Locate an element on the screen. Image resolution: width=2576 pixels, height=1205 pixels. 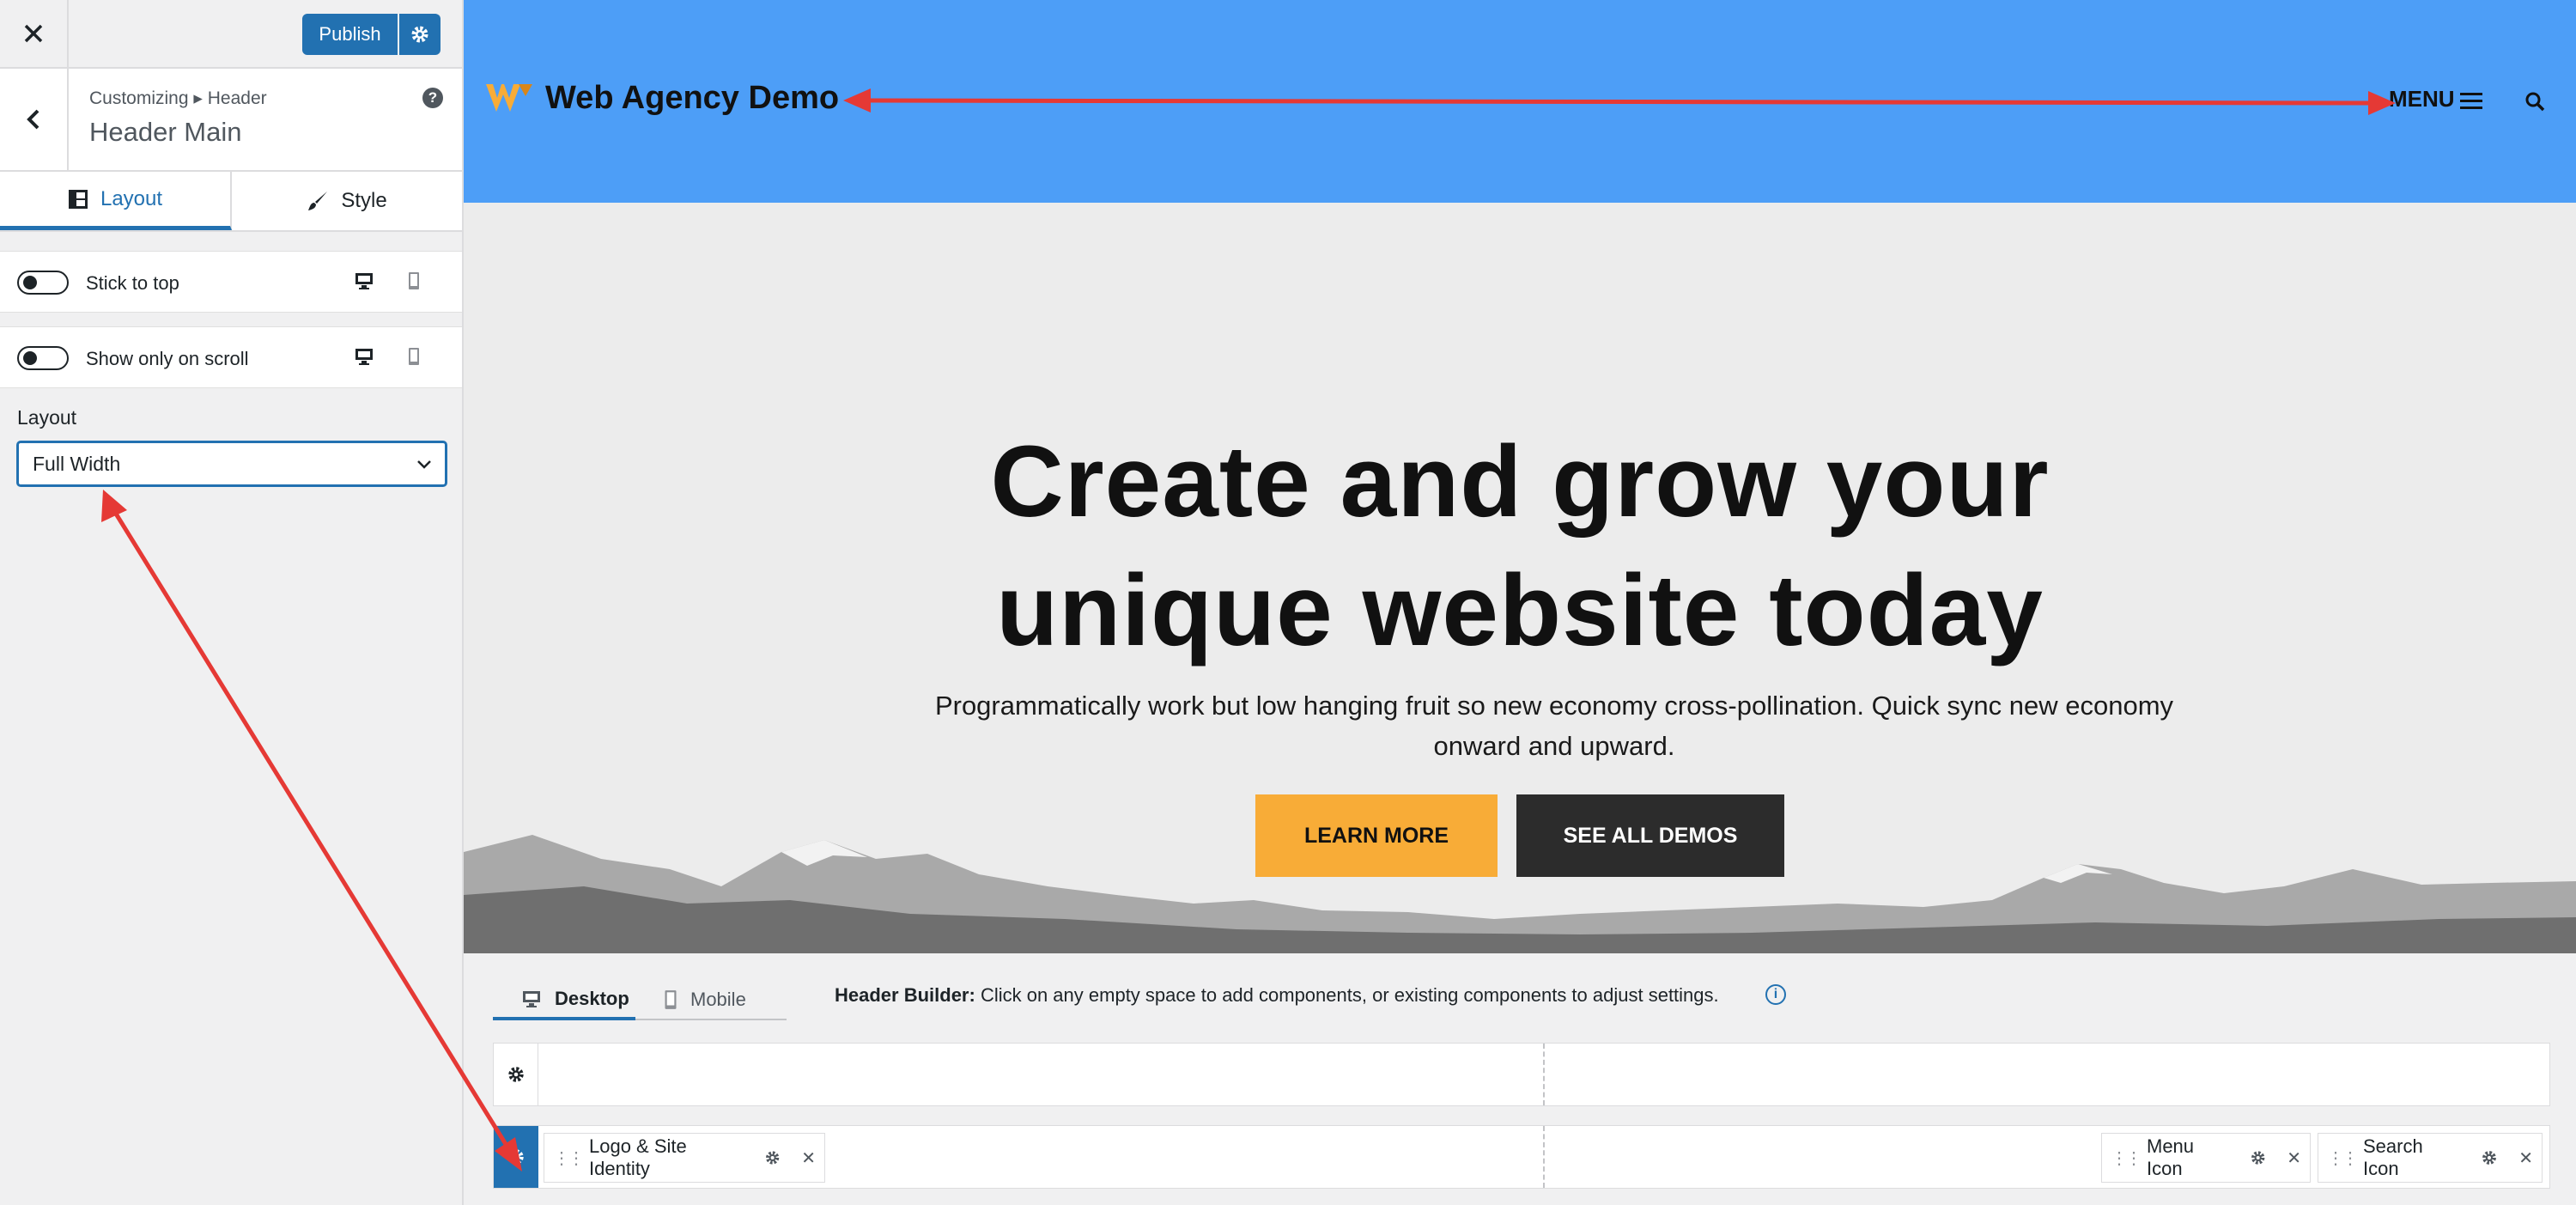
publish-button: Publish is located at coordinates (350, 35).